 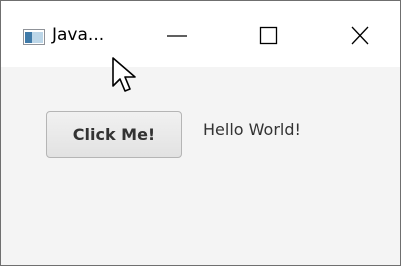 I want to click on click-me-button: Click Me!, so click(x=114, y=134).